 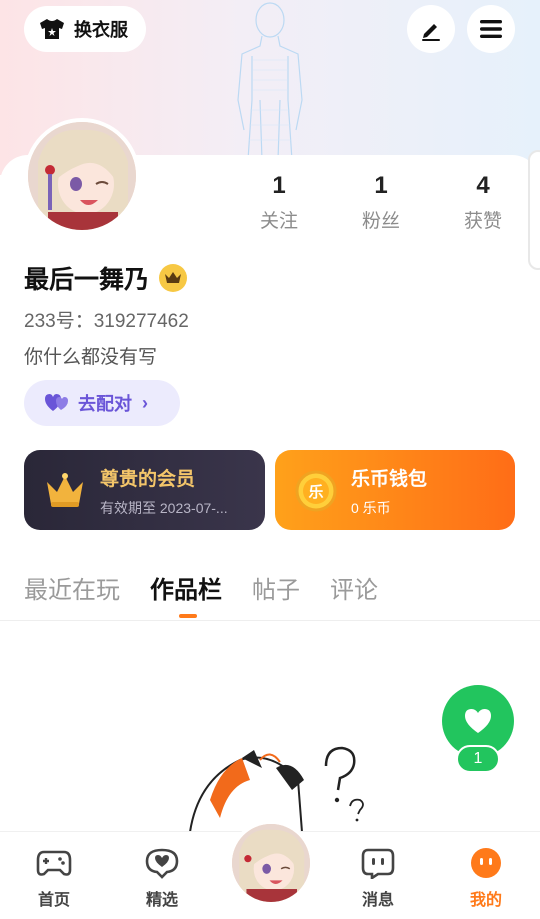 What do you see at coordinates (389, 479) in the screenshot?
I see `wallet-title: 乐币钱包` at bounding box center [389, 479].